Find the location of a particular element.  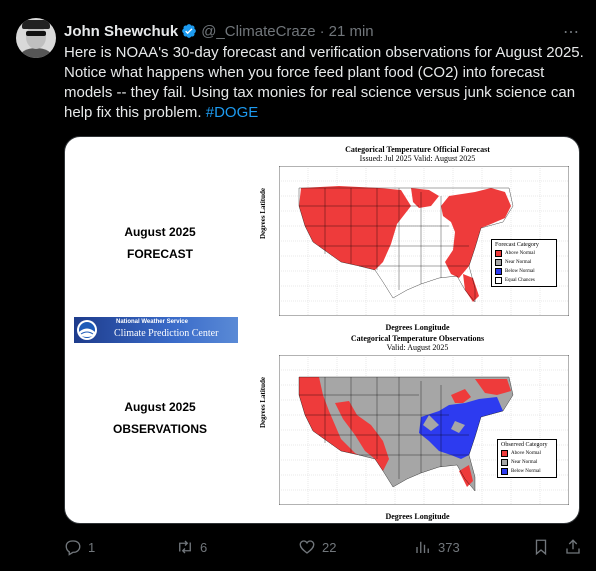

like-button: 22 is located at coordinates (317, 547).